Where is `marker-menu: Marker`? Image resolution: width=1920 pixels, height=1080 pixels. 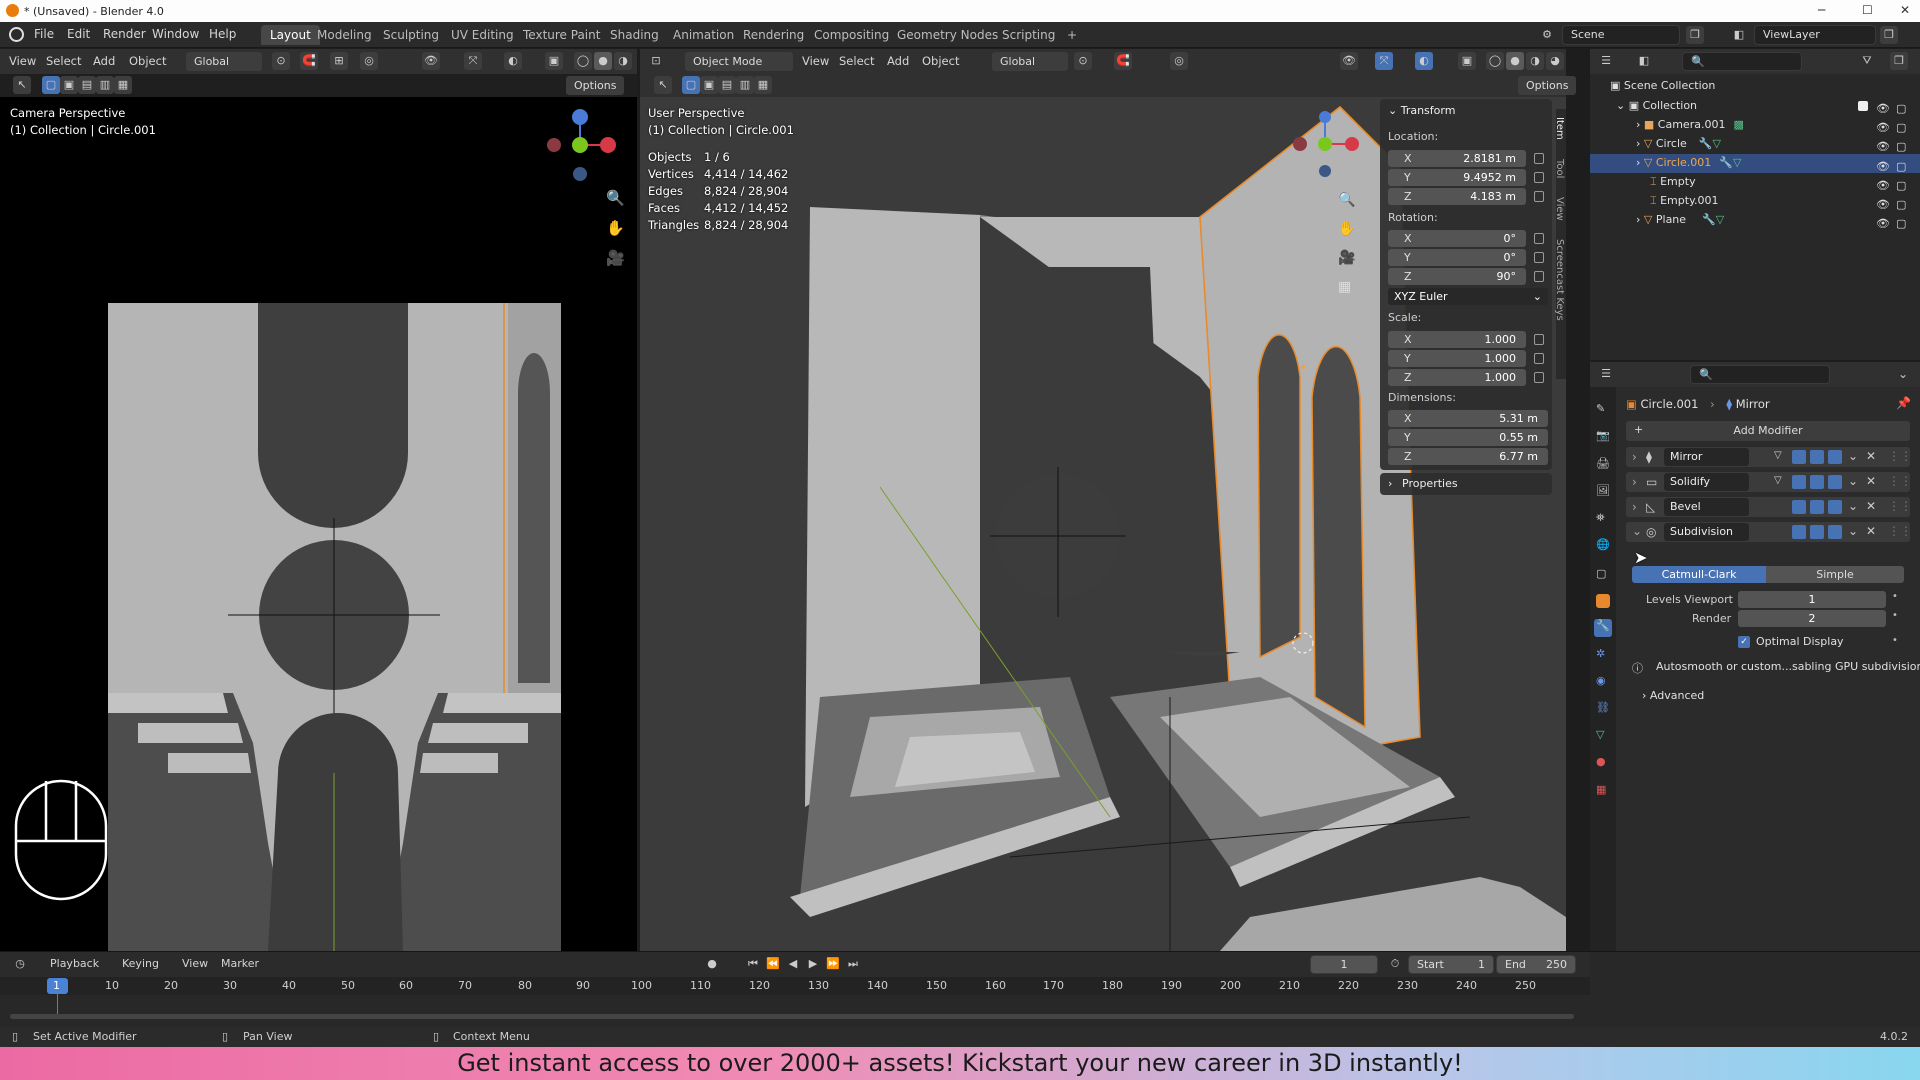 marker-menu: Marker is located at coordinates (240, 963).